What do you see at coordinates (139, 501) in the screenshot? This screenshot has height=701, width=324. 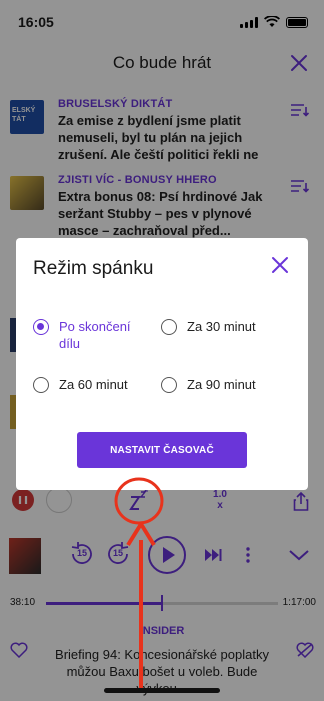 I see `annotation-circle` at bounding box center [139, 501].